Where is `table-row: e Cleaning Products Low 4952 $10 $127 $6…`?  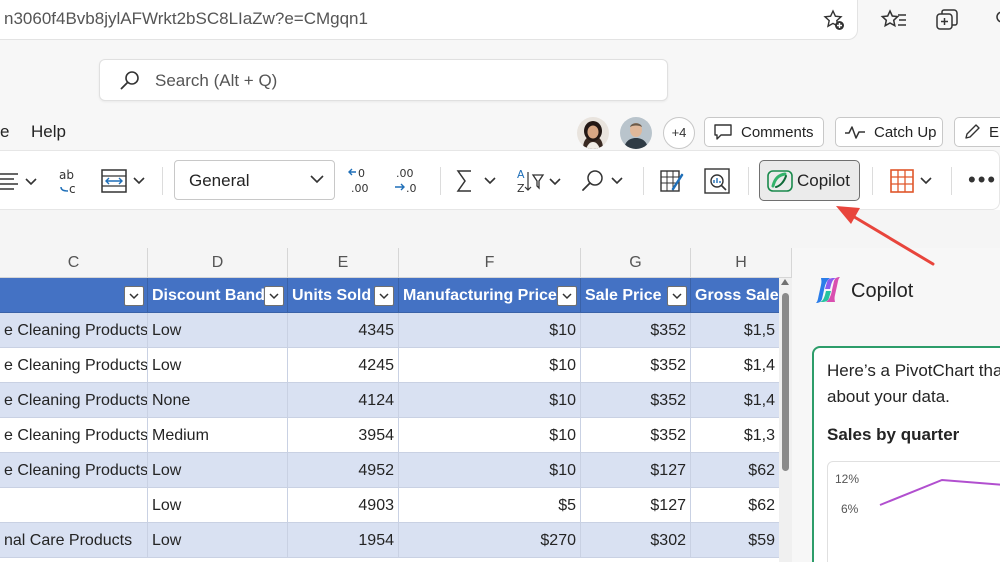 table-row: e Cleaning Products Low 4952 $10 $127 $6… is located at coordinates (390, 470).